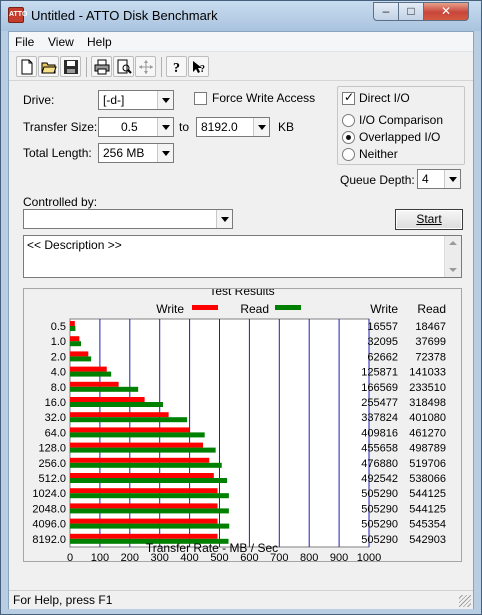  I want to click on print-preview-icon, so click(123, 66).